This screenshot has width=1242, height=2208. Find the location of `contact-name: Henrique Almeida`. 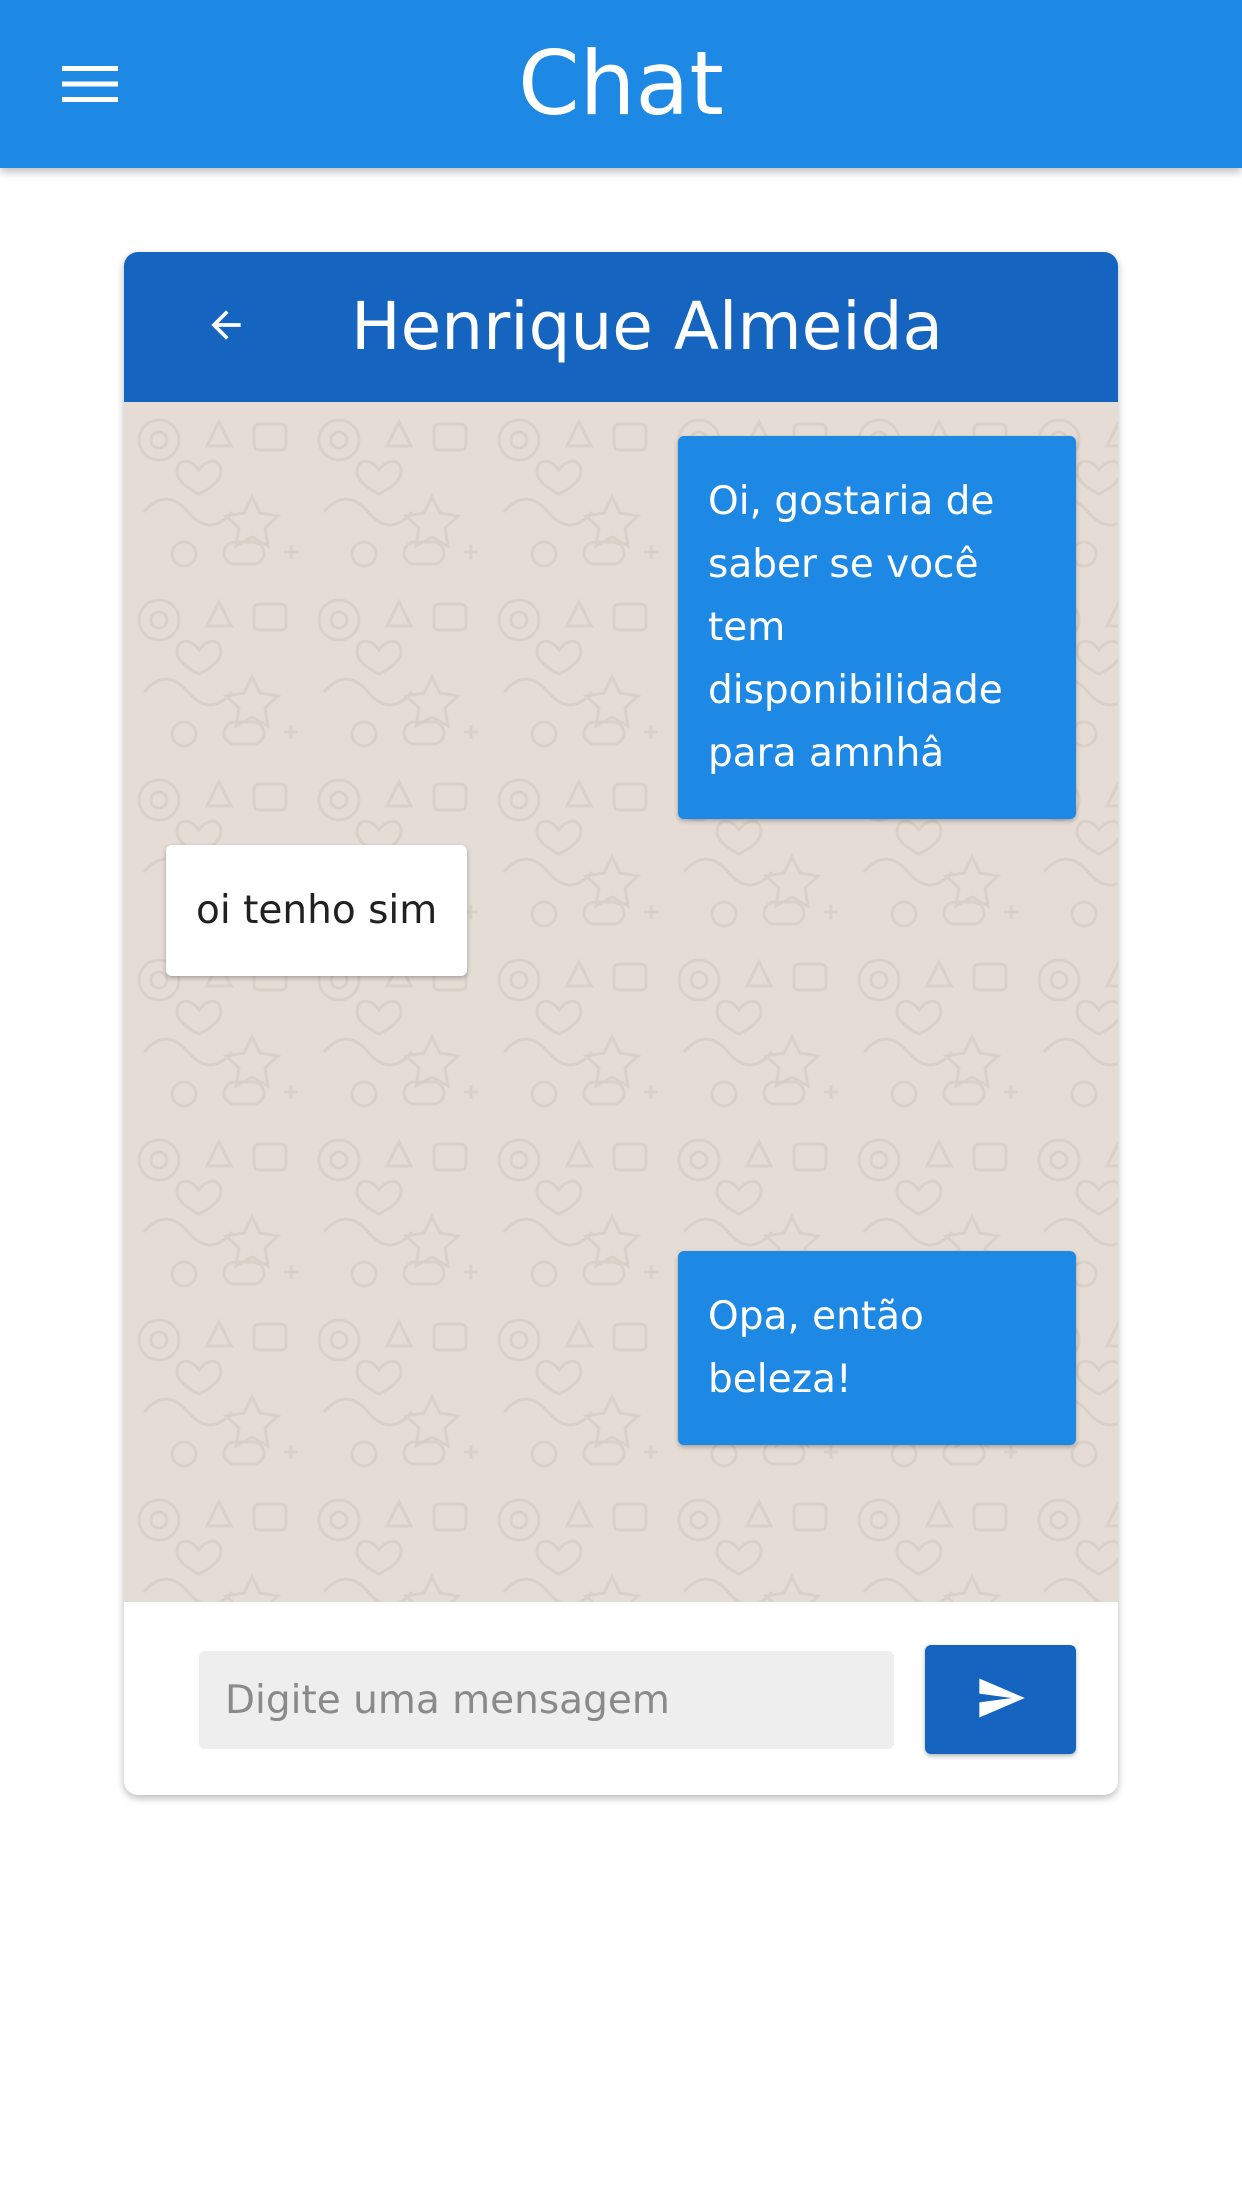

contact-name: Henrique Almeida is located at coordinates (647, 326).